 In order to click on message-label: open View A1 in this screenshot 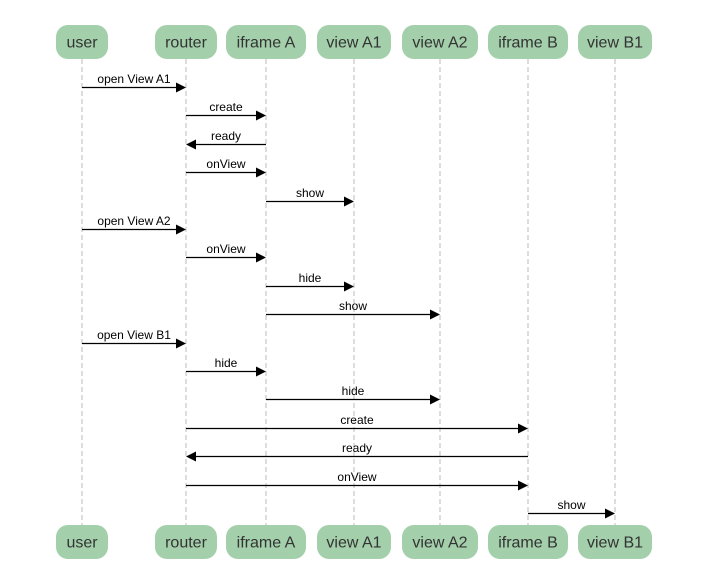, I will do `click(133, 79)`.